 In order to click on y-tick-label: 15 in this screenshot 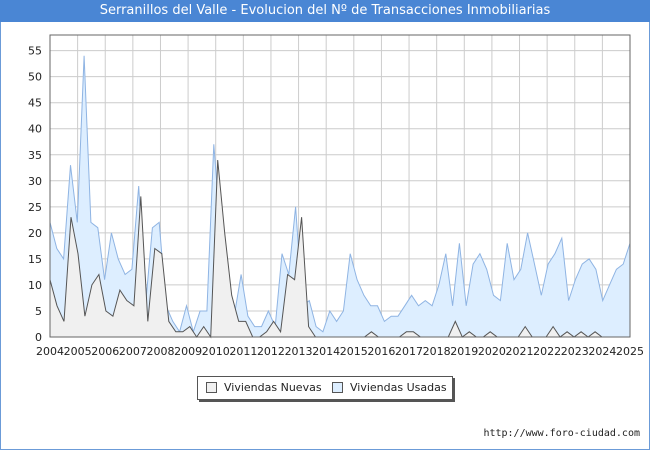, I will do `click(35, 259)`.